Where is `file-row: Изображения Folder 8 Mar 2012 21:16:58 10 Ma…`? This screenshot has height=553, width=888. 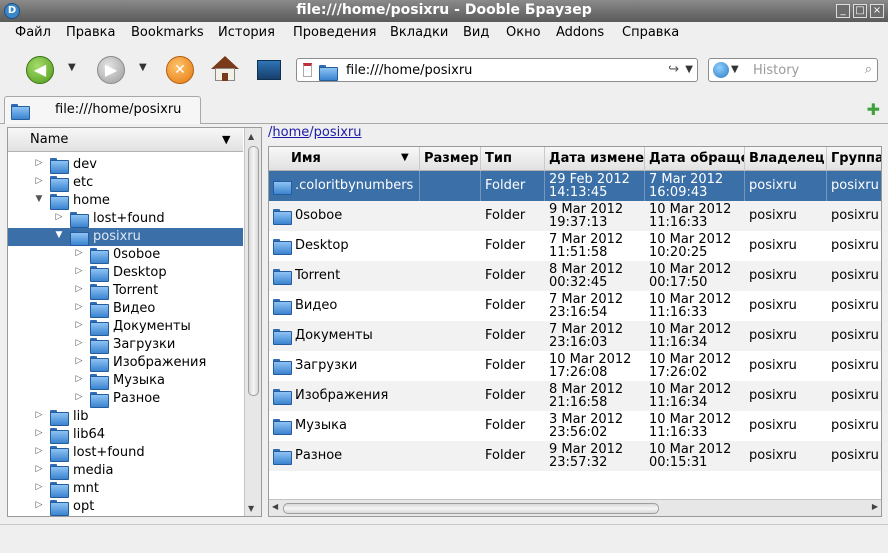
file-row: Изображения Folder 8 Mar 2012 21:16:58 10 Ma… is located at coordinates (575, 396).